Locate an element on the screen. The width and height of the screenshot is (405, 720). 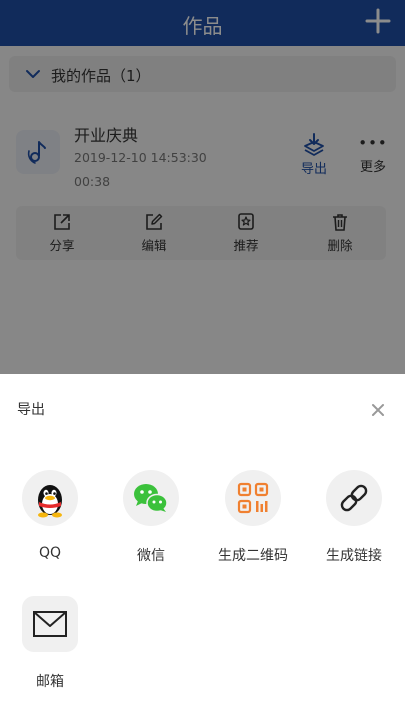
wechat-icon is located at coordinates (151, 498).